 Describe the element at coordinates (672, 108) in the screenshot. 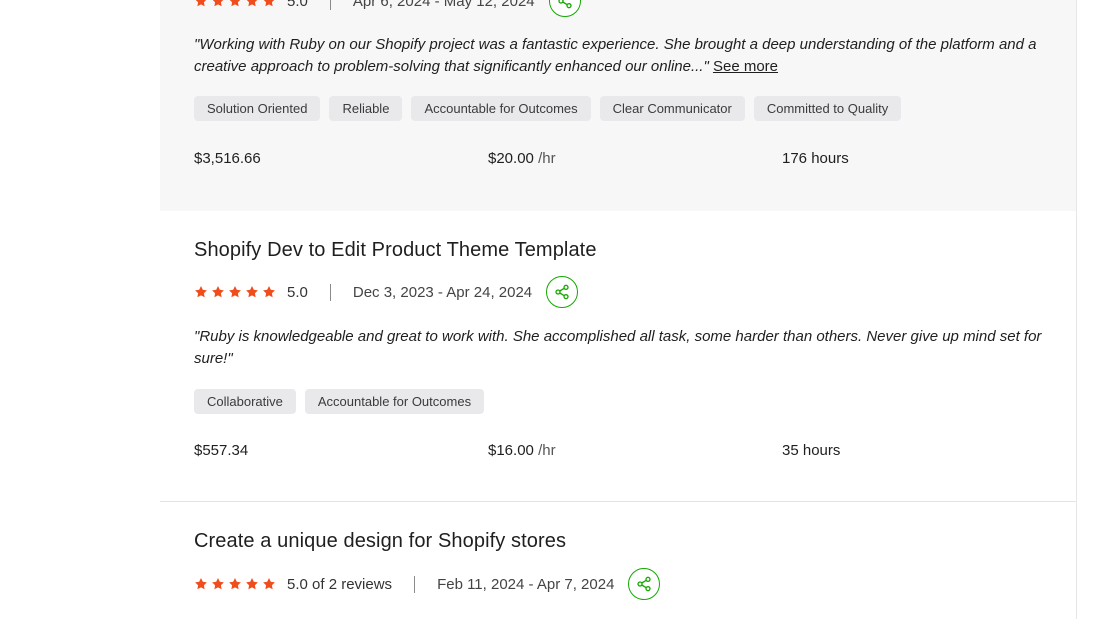

I see `skill-tag: Clear Communicator` at that location.